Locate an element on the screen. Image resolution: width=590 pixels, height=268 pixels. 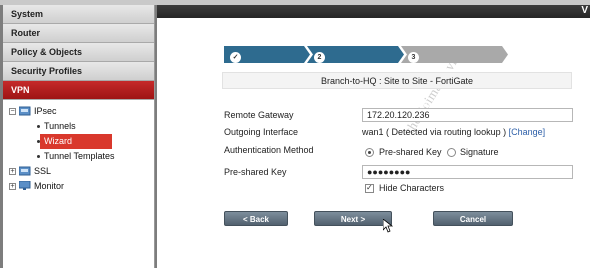
collapse-icon: − is located at coordinates (12, 111).